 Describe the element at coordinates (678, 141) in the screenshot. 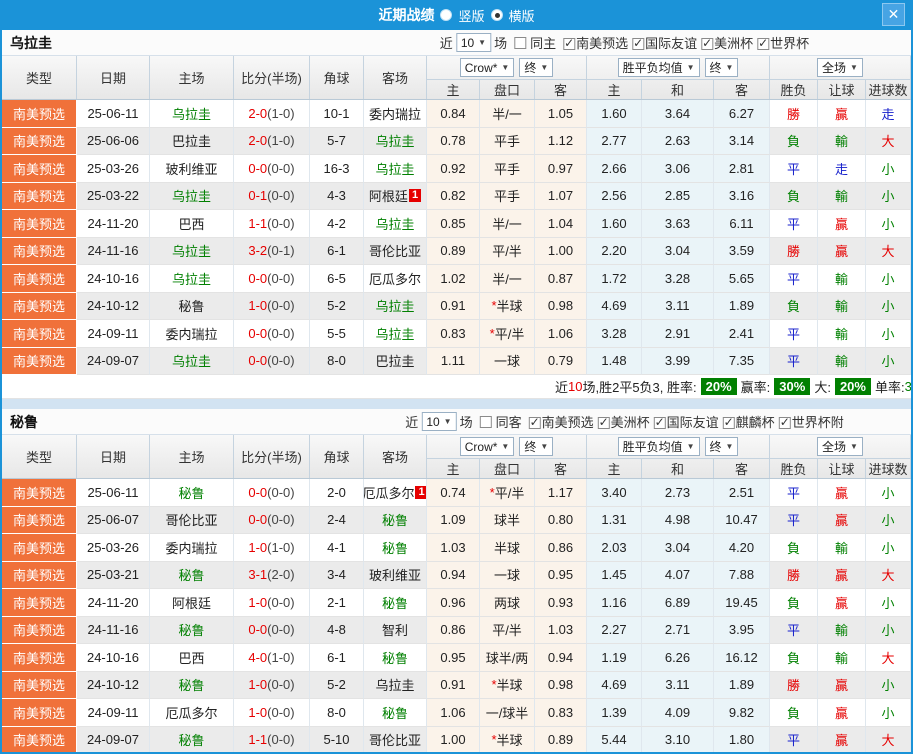

I see `draw-odds-cell: 2.63` at that location.